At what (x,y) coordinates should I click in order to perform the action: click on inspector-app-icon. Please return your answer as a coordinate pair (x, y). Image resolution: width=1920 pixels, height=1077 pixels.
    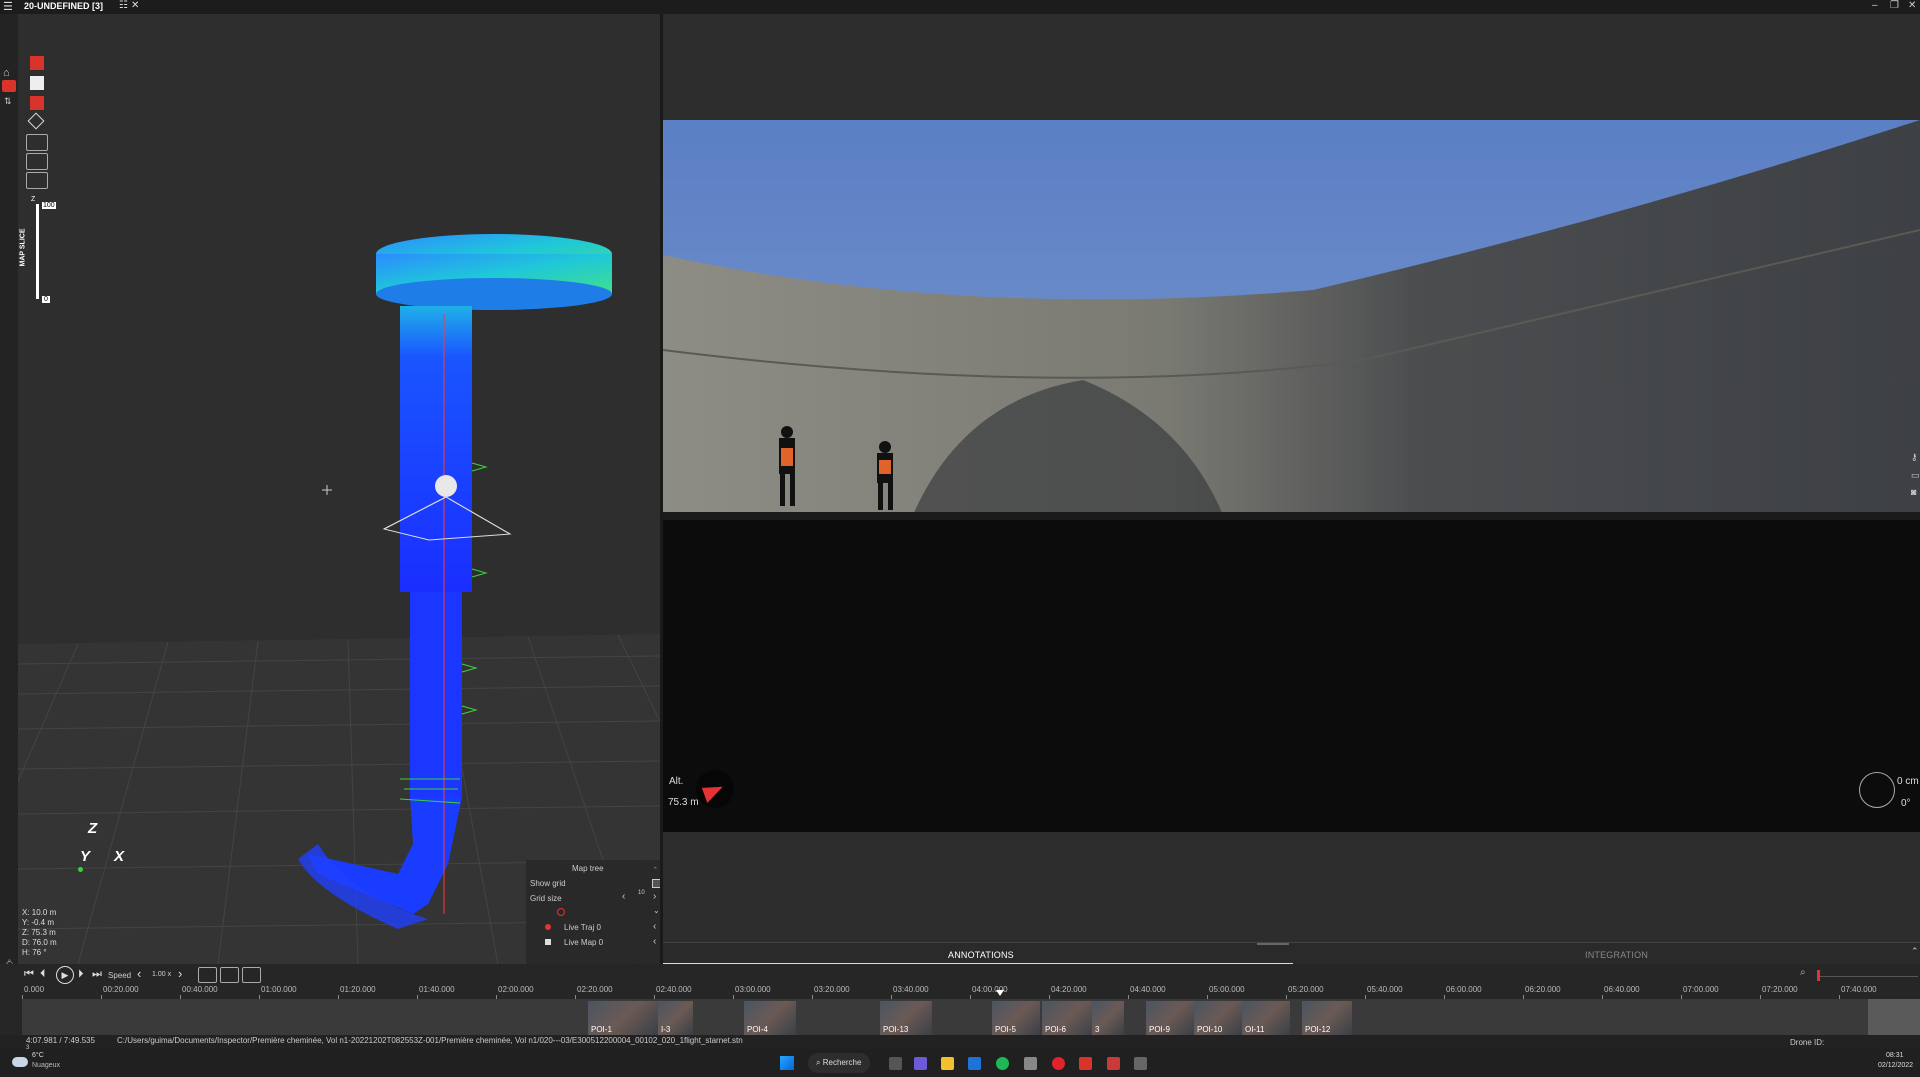
    Looking at the image, I should click on (1113, 1063).